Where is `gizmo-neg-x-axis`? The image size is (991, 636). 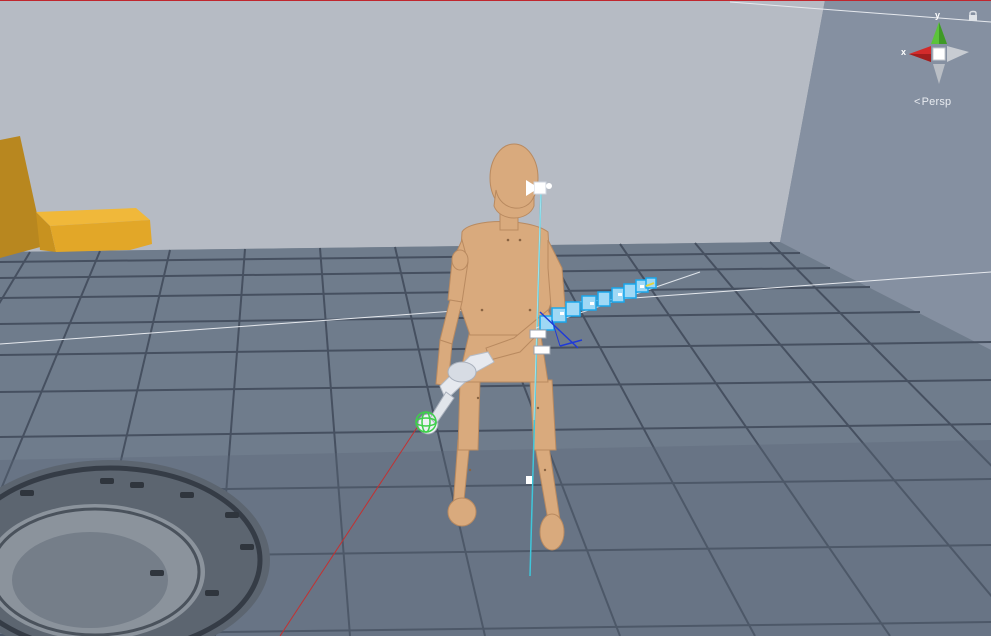 gizmo-neg-x-axis is located at coordinates (958, 54).